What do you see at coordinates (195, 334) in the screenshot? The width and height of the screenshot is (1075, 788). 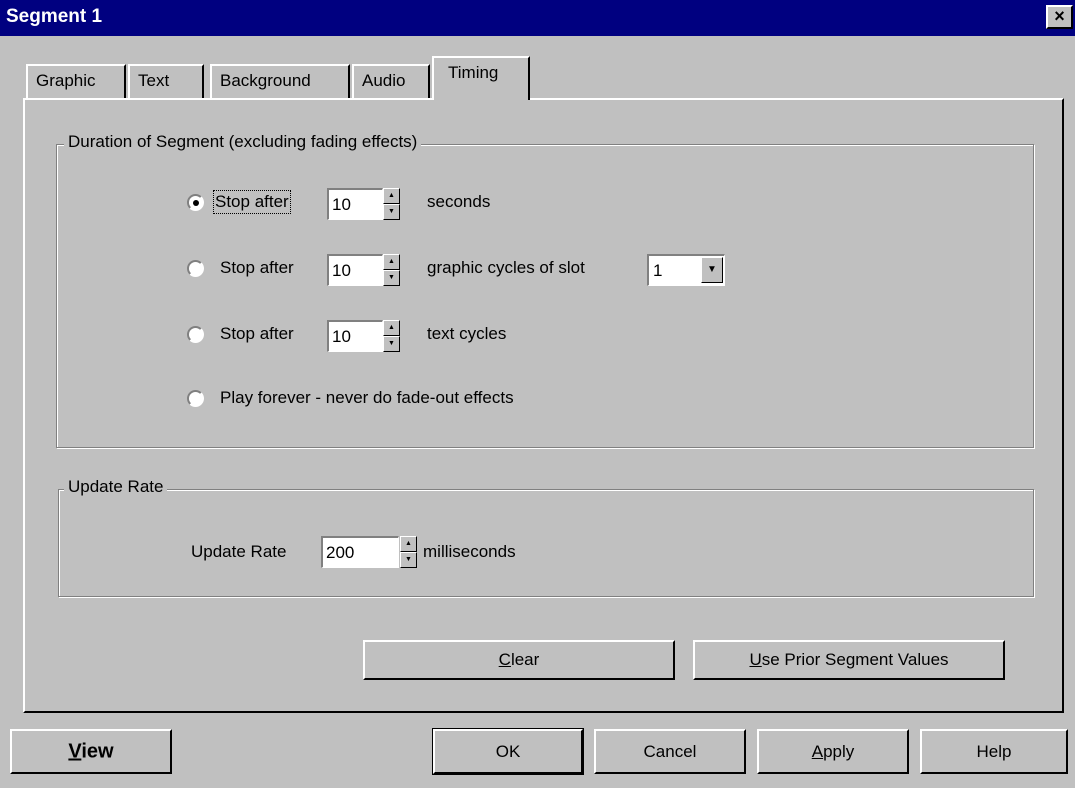 I see `radio-stop-after-text-cycles` at bounding box center [195, 334].